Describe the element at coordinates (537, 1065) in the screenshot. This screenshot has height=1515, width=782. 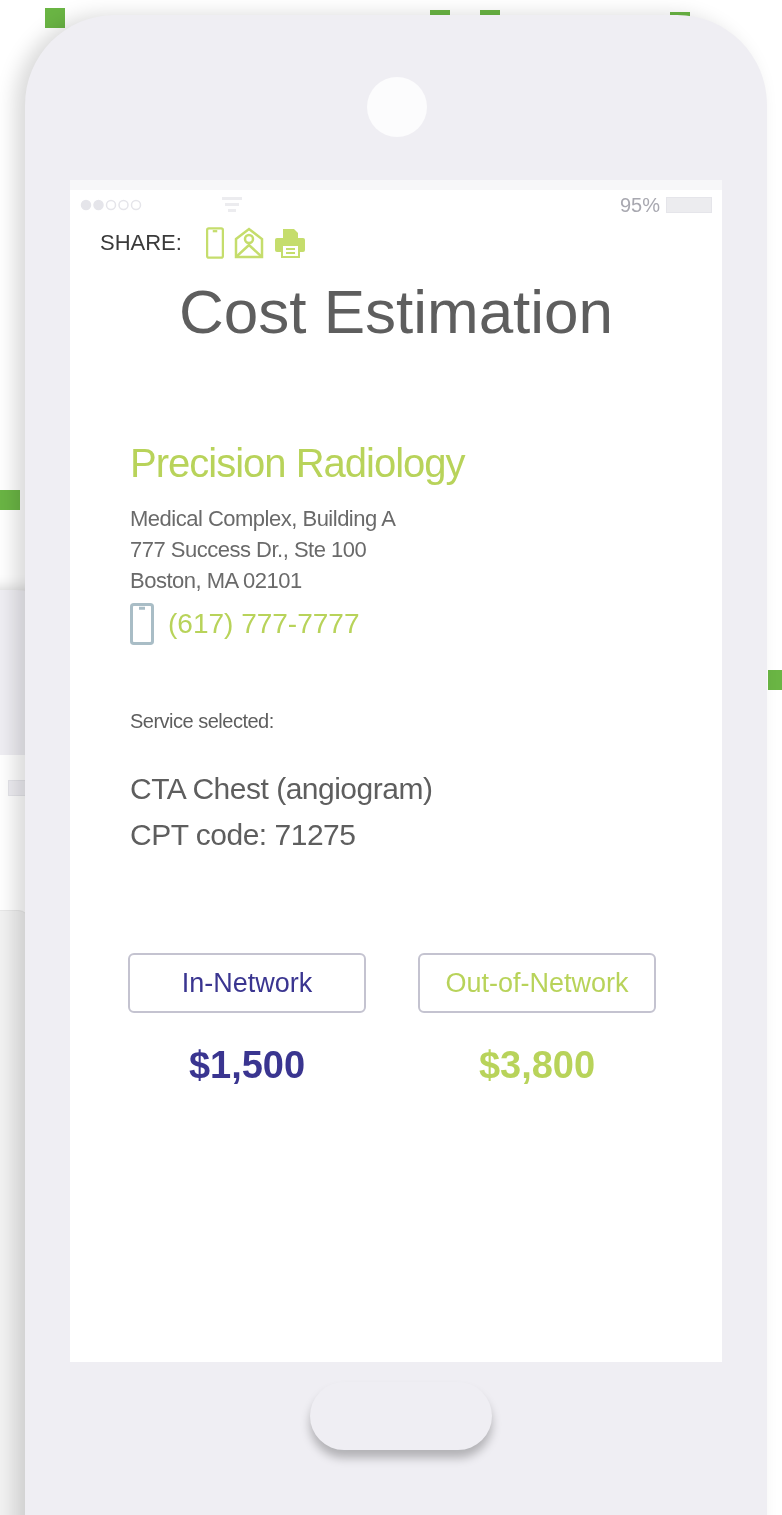
I see `price: $3,800` at that location.